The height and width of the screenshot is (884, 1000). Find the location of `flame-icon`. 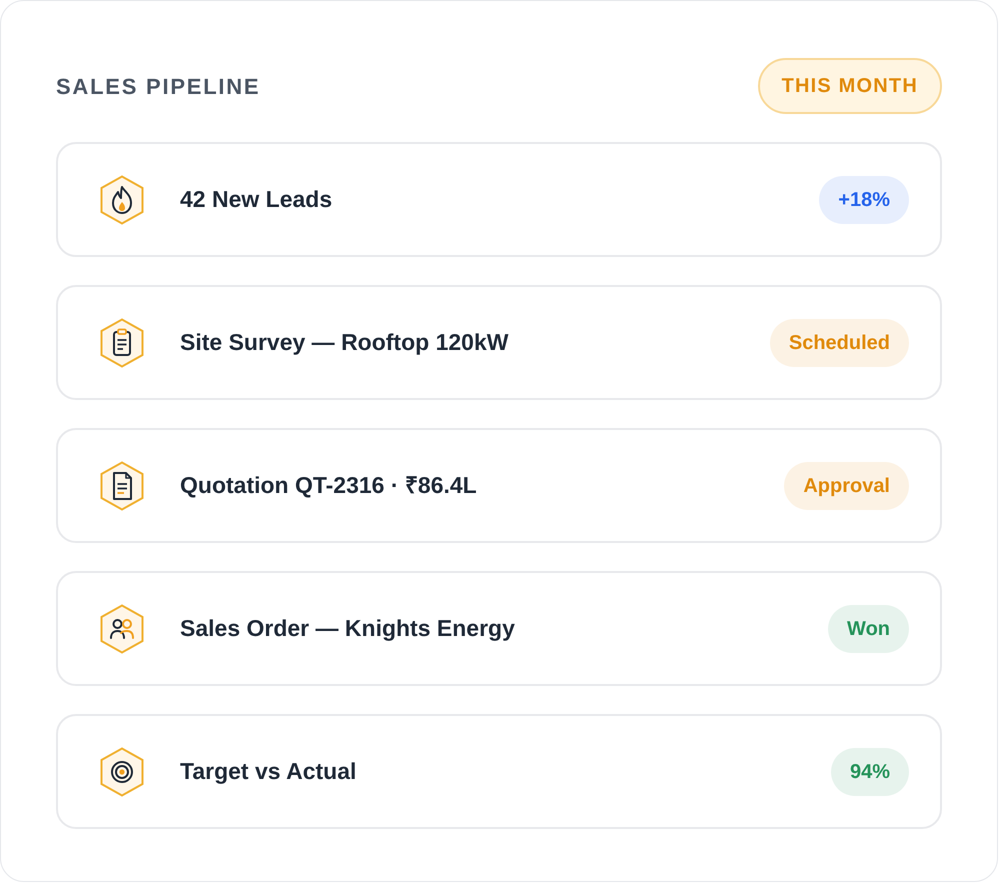

flame-icon is located at coordinates (122, 199).